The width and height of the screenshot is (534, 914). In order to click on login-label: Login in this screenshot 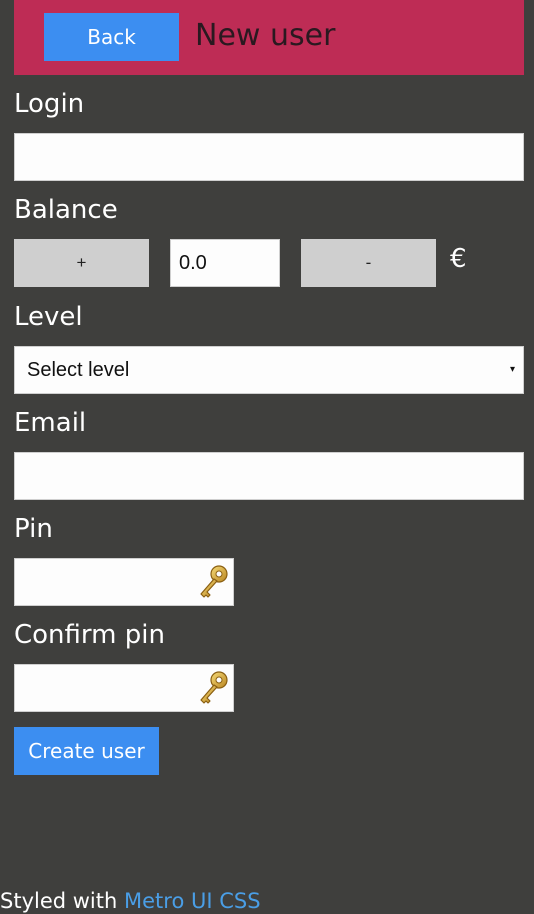, I will do `click(49, 104)`.